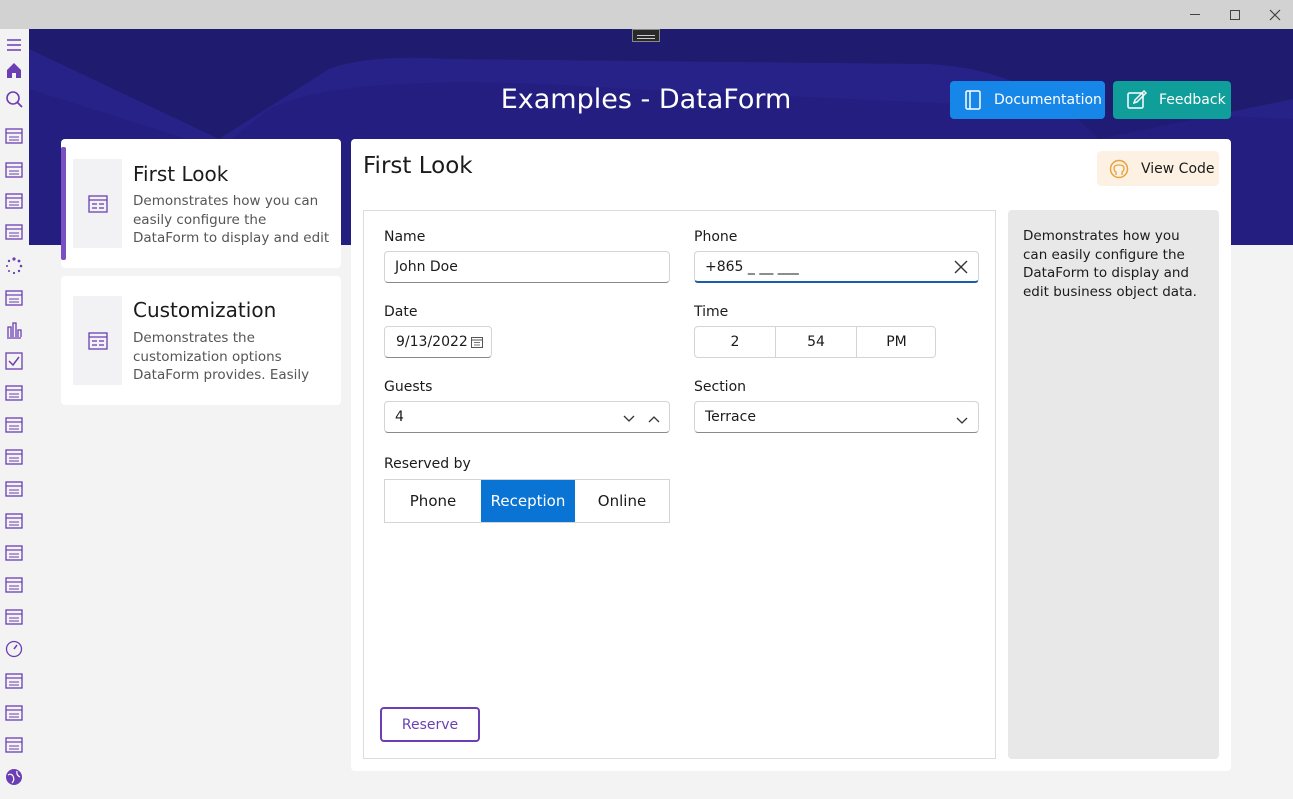 This screenshot has height=799, width=1293. I want to click on listpicker-icon, so click(14, 745).